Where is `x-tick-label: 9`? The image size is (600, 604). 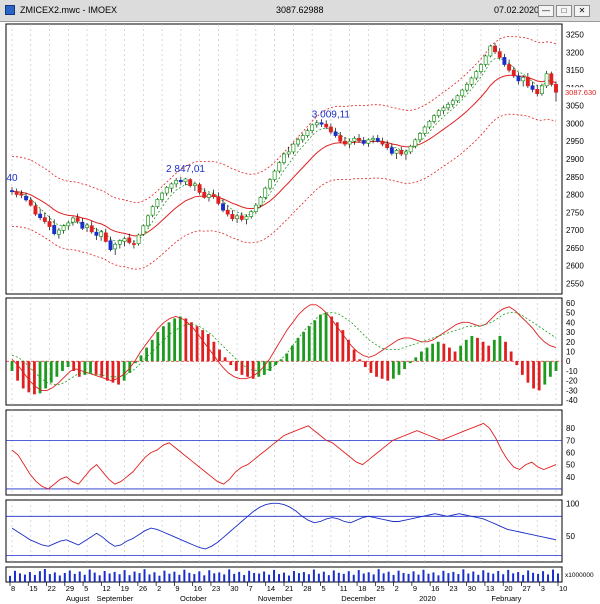
x-tick-label: 9 is located at coordinates (177, 588).